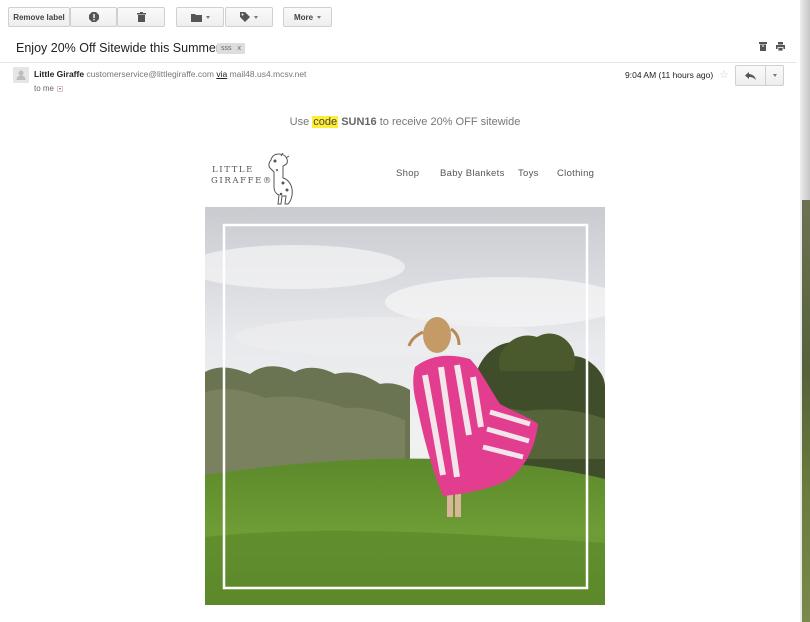 The image size is (810, 622). I want to click on label-chip-name: sss, so click(226, 48).